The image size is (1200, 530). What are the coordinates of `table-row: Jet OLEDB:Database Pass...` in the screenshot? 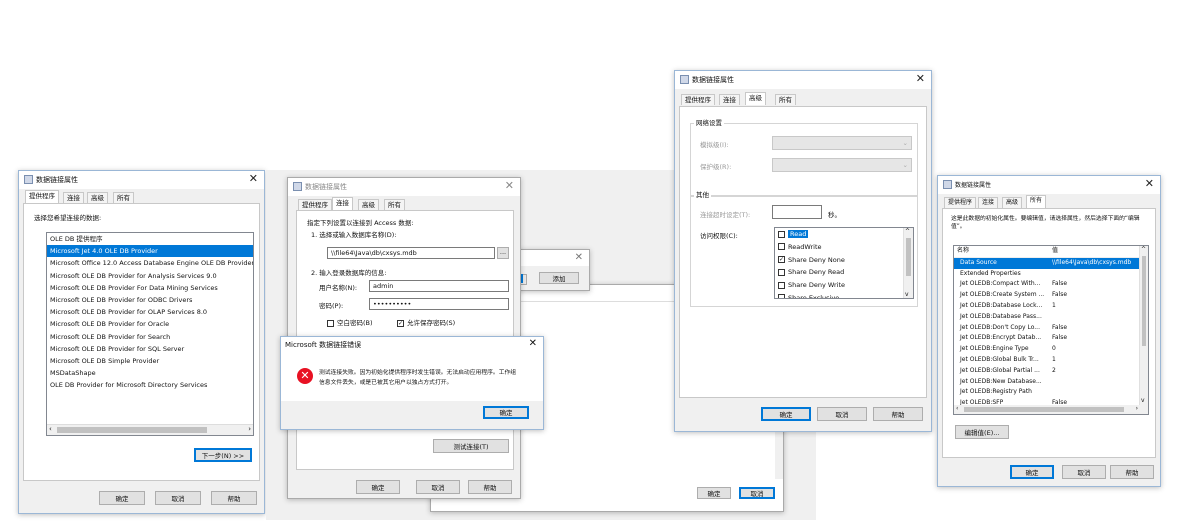 It's located at (1051, 317).